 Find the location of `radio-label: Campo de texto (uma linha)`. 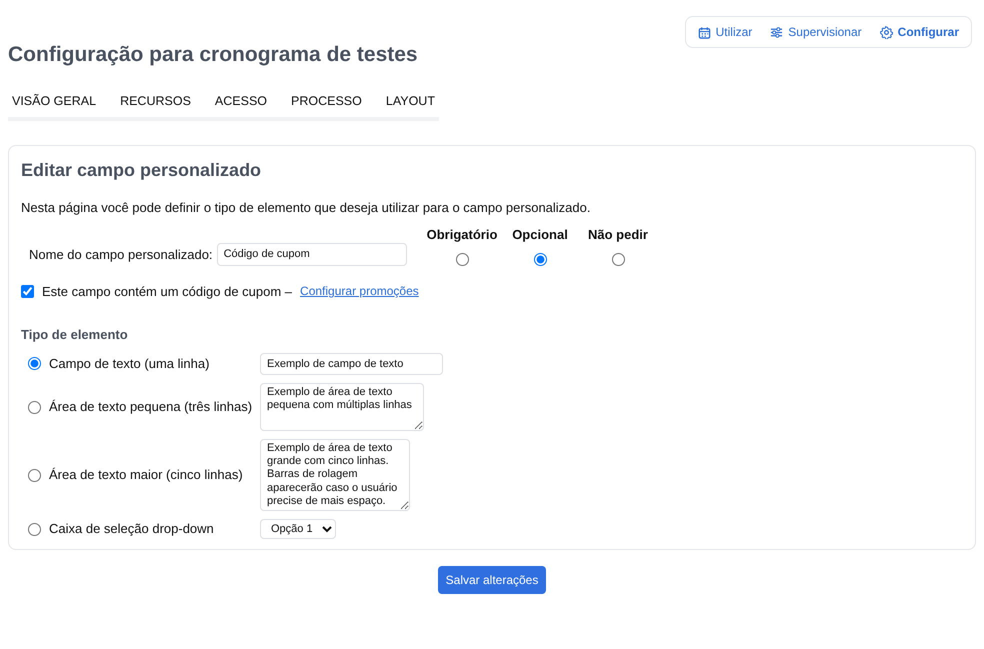

radio-label: Campo de texto (uma linha) is located at coordinates (129, 364).